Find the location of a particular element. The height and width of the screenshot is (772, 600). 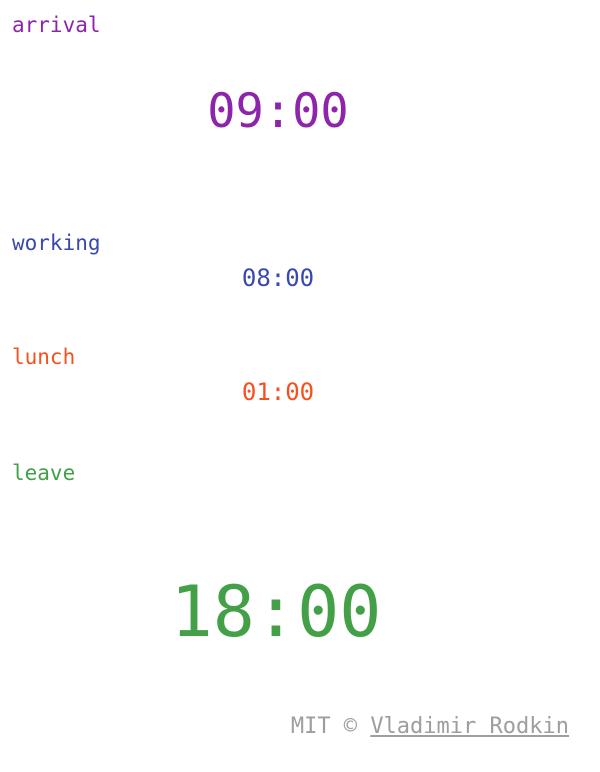

license-text: MIT © is located at coordinates (324, 726).